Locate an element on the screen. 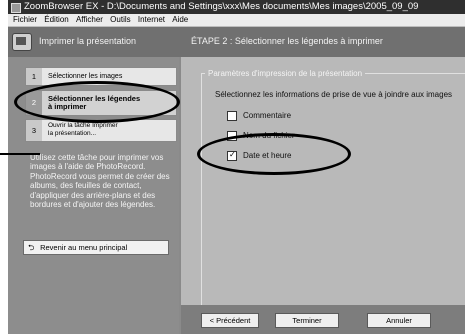  menu-aide: Aide is located at coordinates (180, 20).